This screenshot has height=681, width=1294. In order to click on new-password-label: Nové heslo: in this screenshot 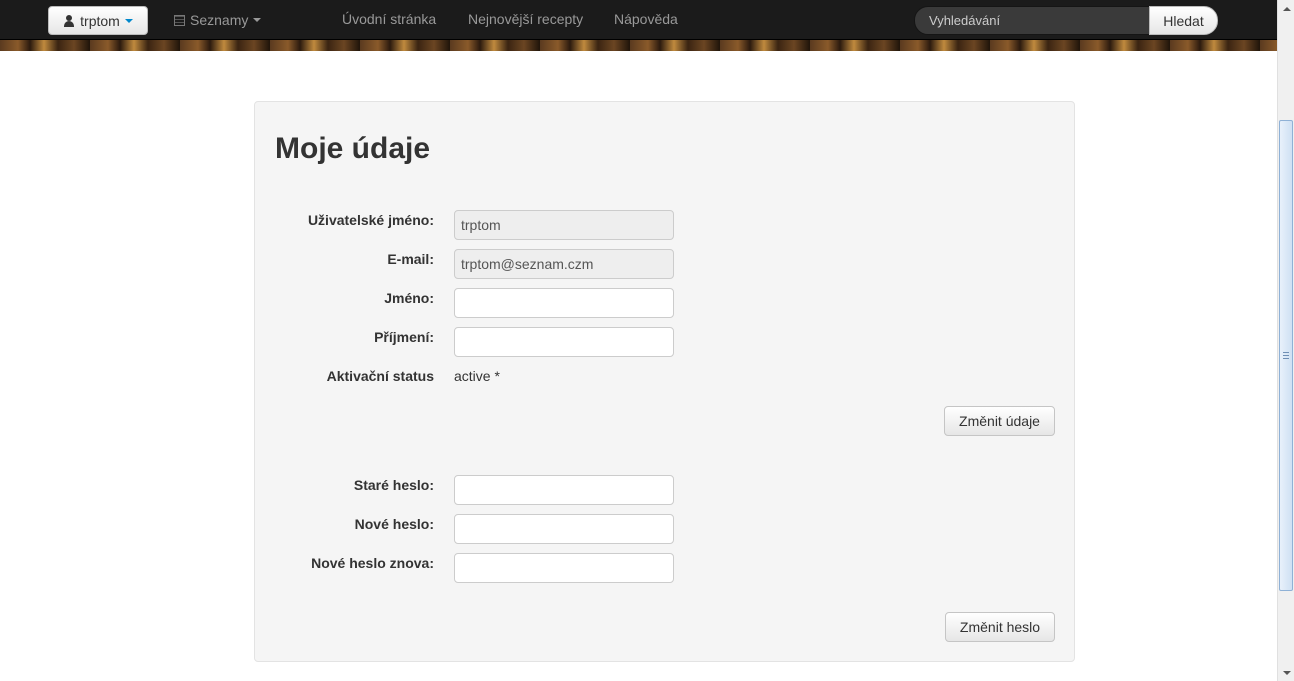, I will do `click(394, 524)`.